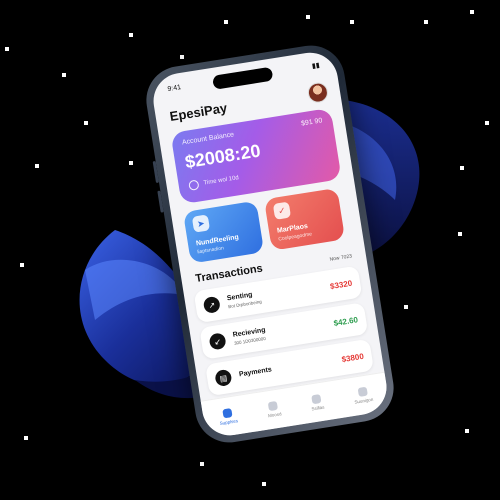 This screenshot has height=500, width=500. I want to click on transaction-name: Payments, so click(255, 371).